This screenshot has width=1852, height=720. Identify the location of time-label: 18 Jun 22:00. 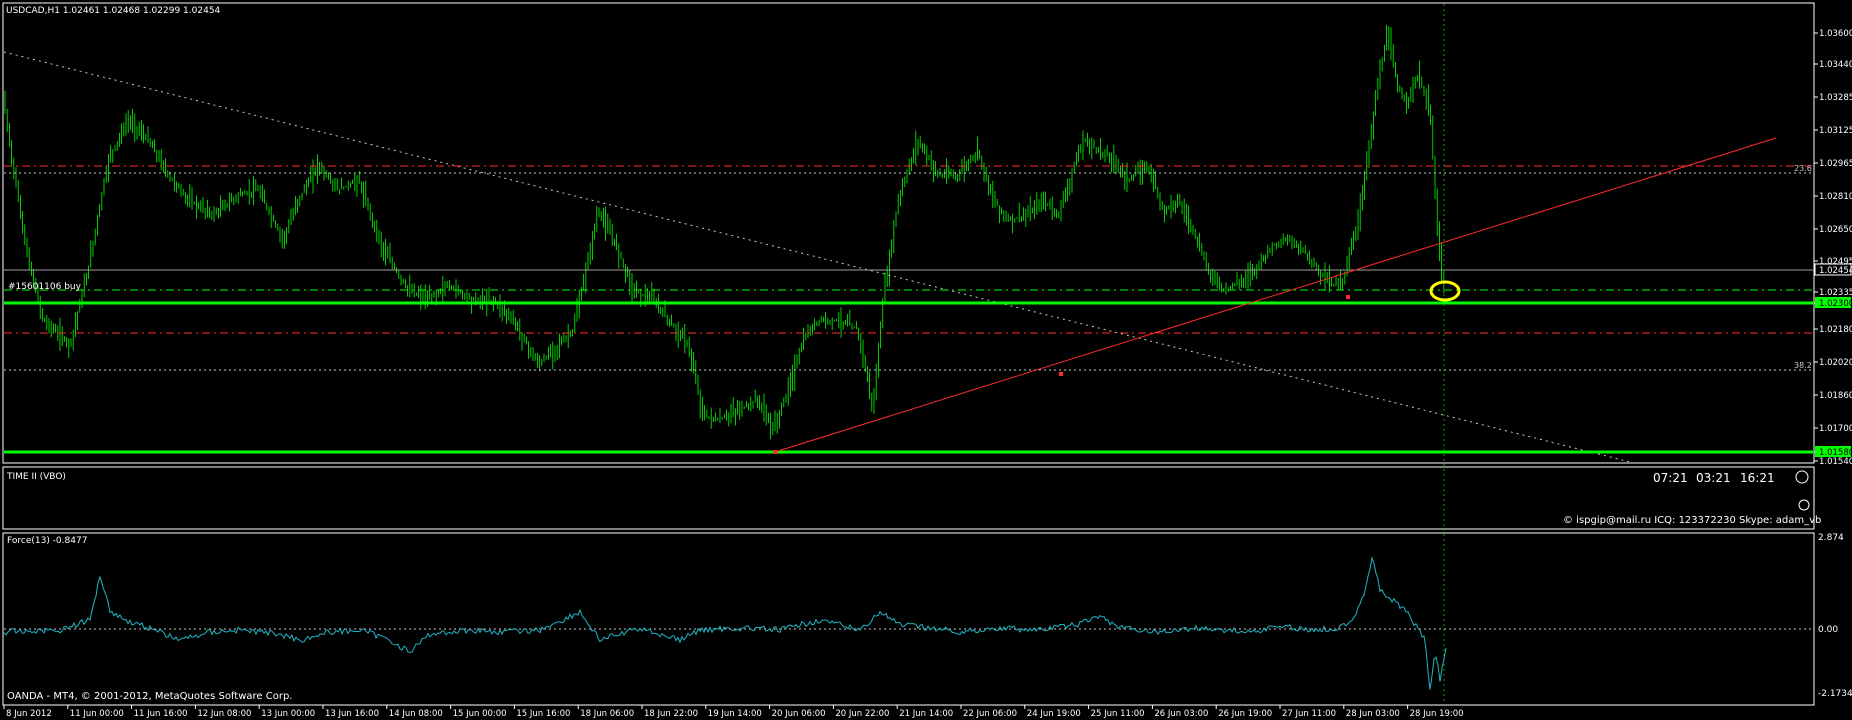
(671, 714).